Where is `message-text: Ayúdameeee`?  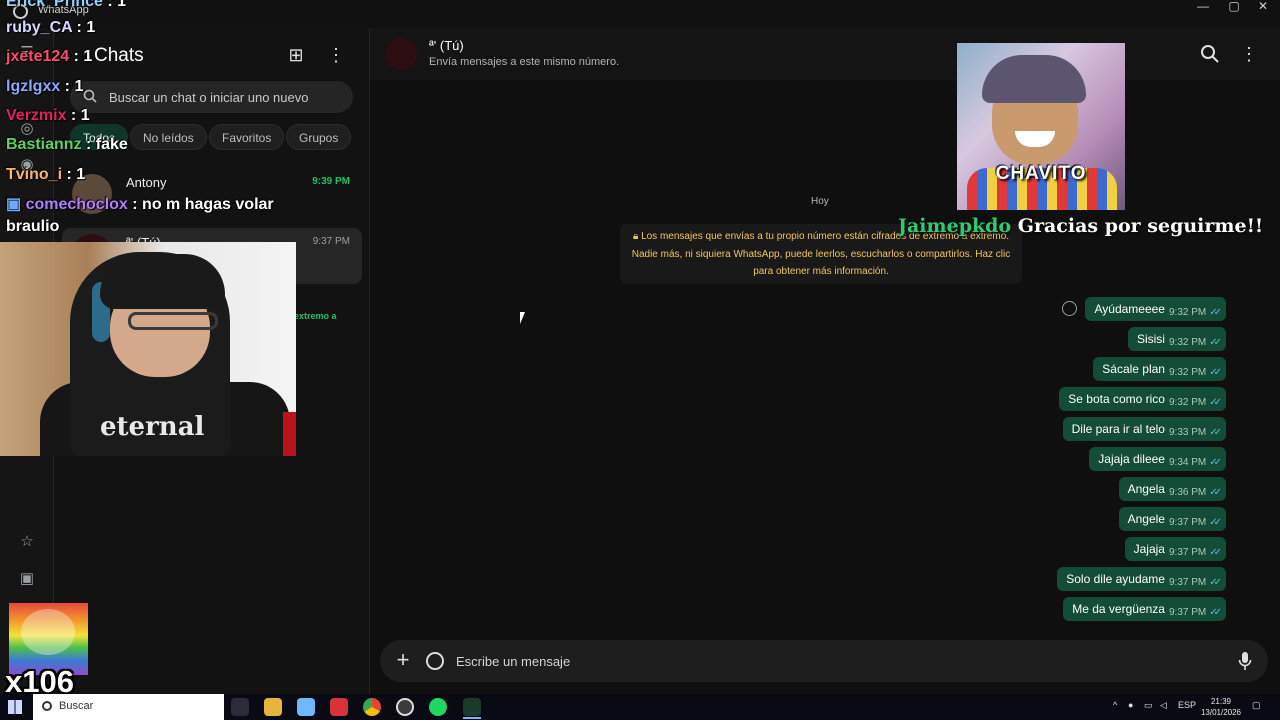
message-text: Ayúdameeee is located at coordinates (1129, 309).